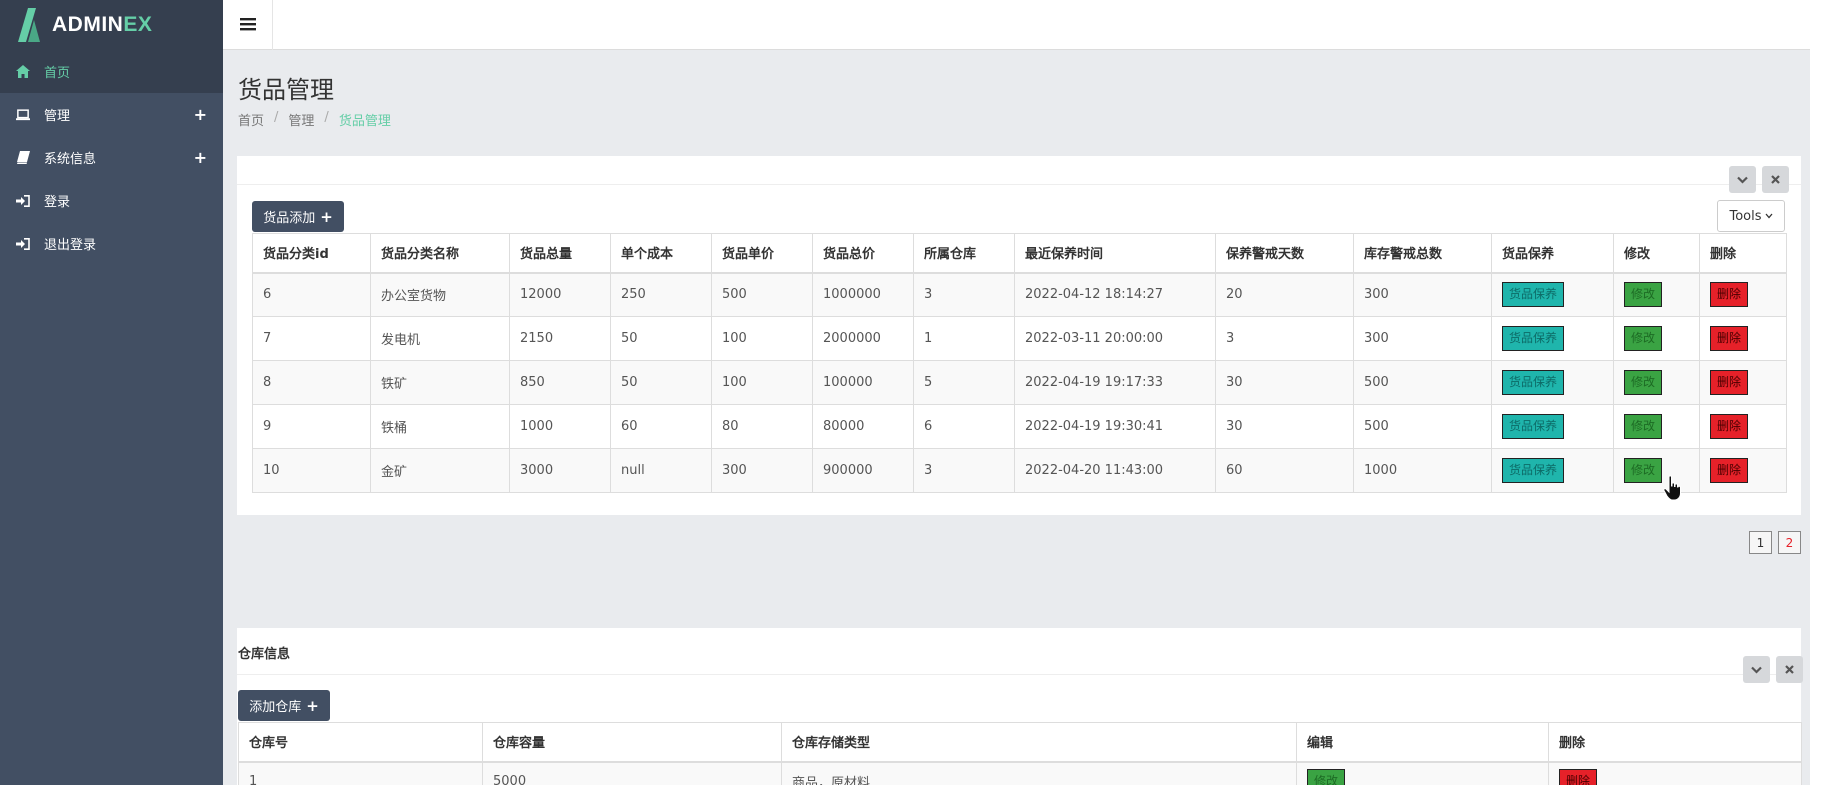  What do you see at coordinates (762, 253) in the screenshot?
I see `column-header: 货品单价` at bounding box center [762, 253].